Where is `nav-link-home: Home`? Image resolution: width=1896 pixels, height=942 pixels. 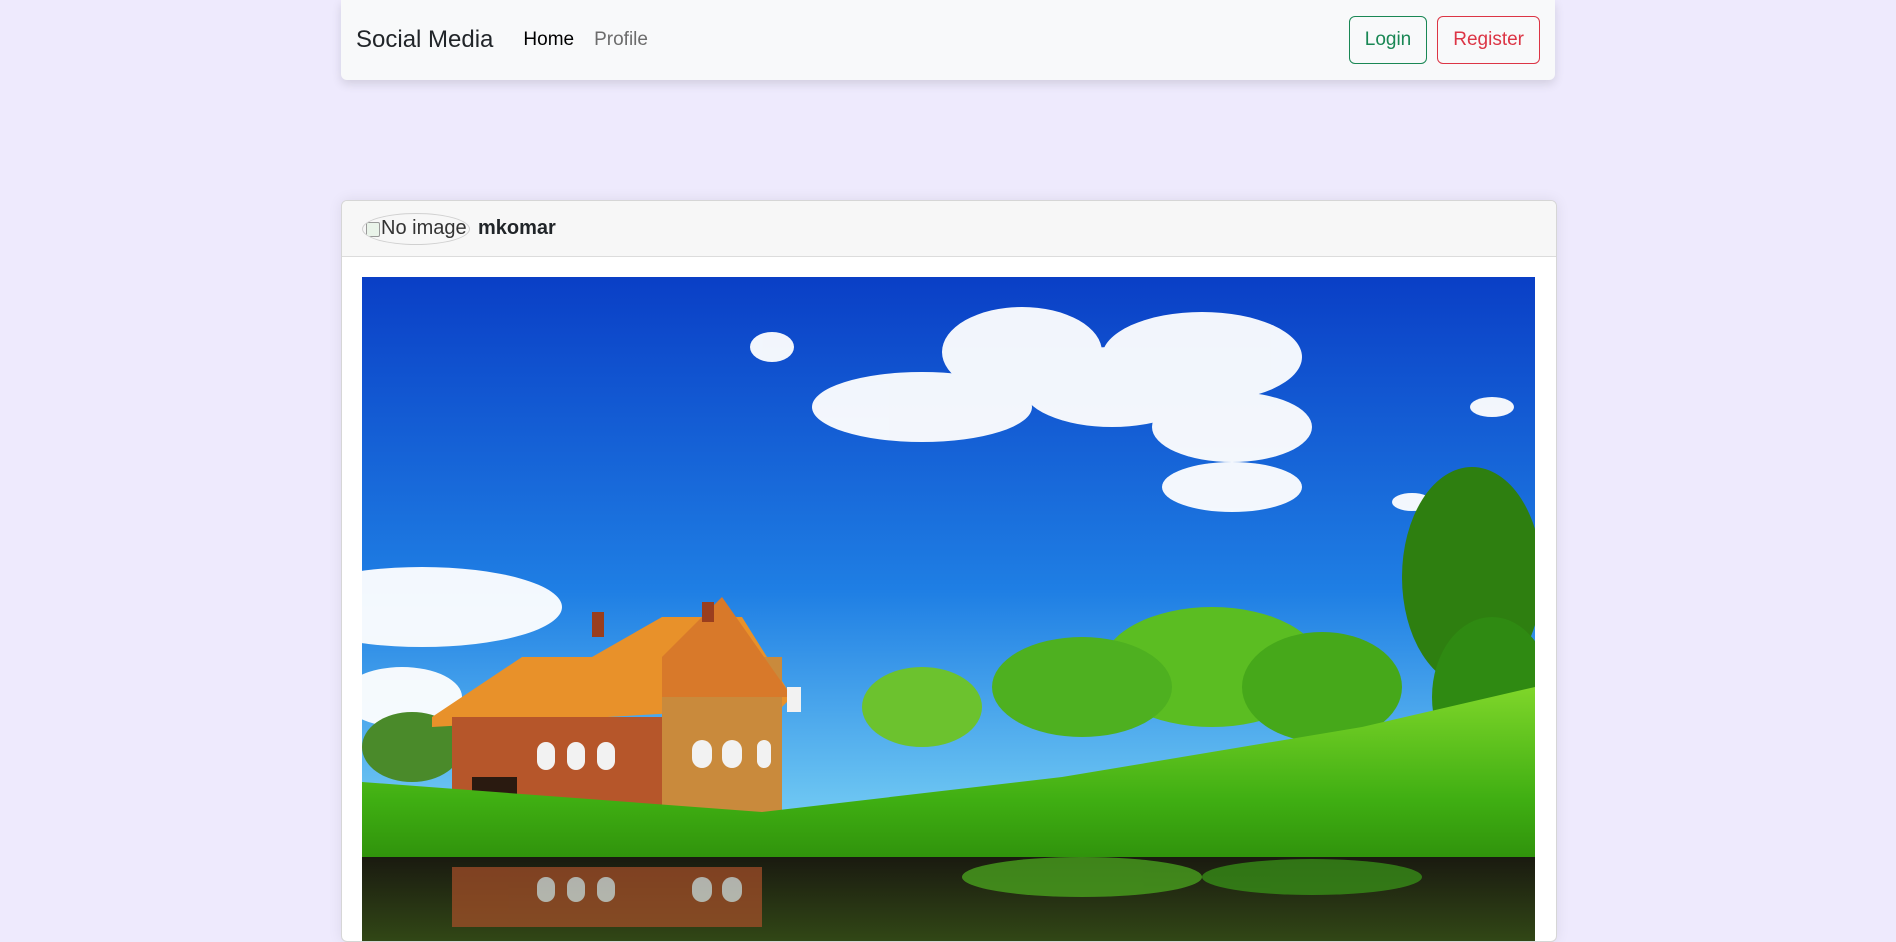 nav-link-home: Home is located at coordinates (548, 40).